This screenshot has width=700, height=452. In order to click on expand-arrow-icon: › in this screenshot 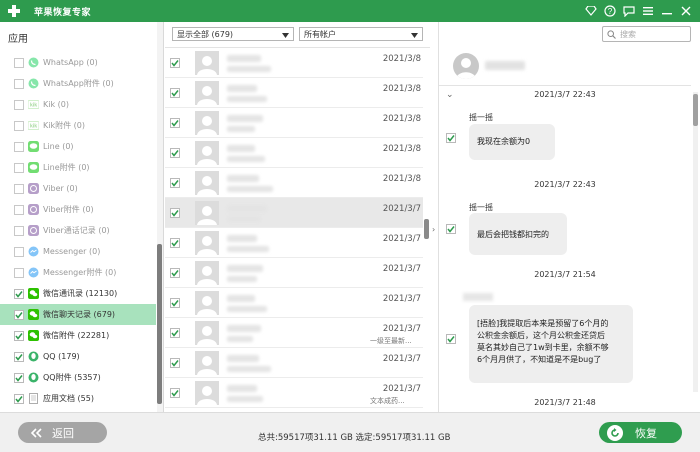, I will do `click(433, 229)`.